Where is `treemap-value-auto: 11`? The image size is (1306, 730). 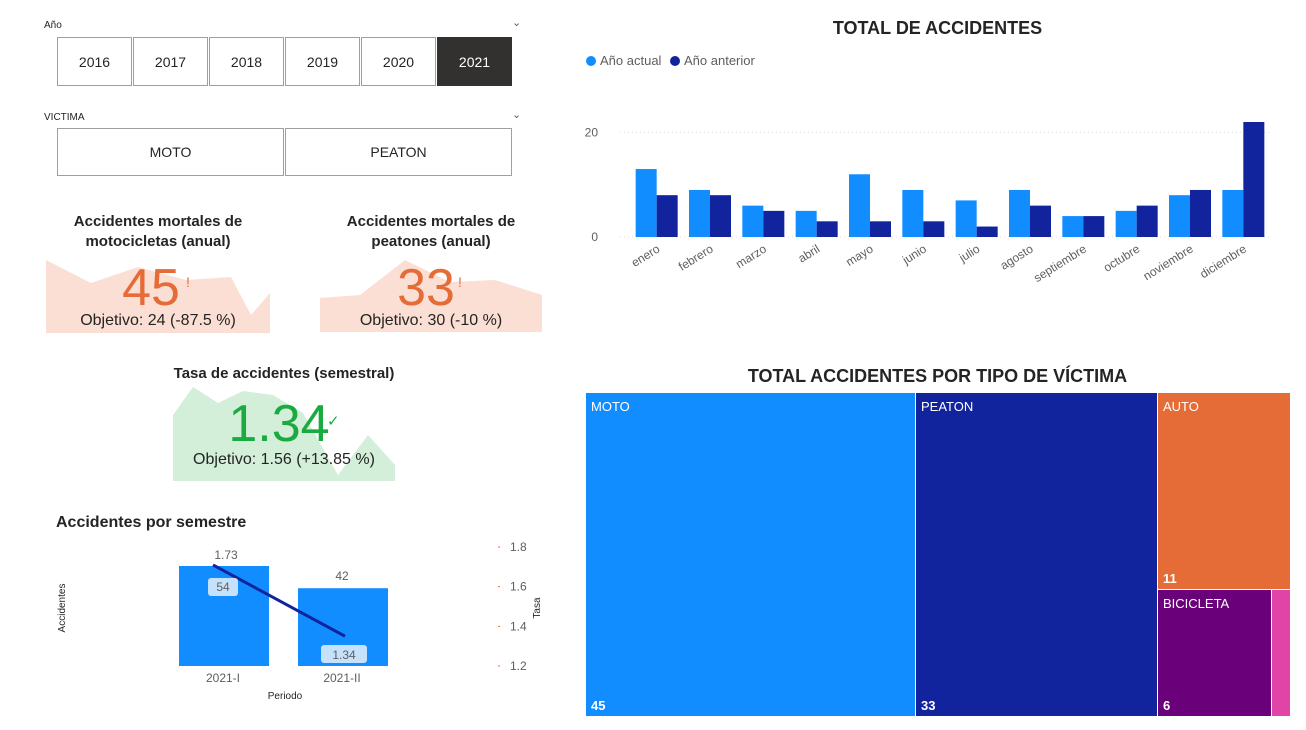 treemap-value-auto: 11 is located at coordinates (1170, 578).